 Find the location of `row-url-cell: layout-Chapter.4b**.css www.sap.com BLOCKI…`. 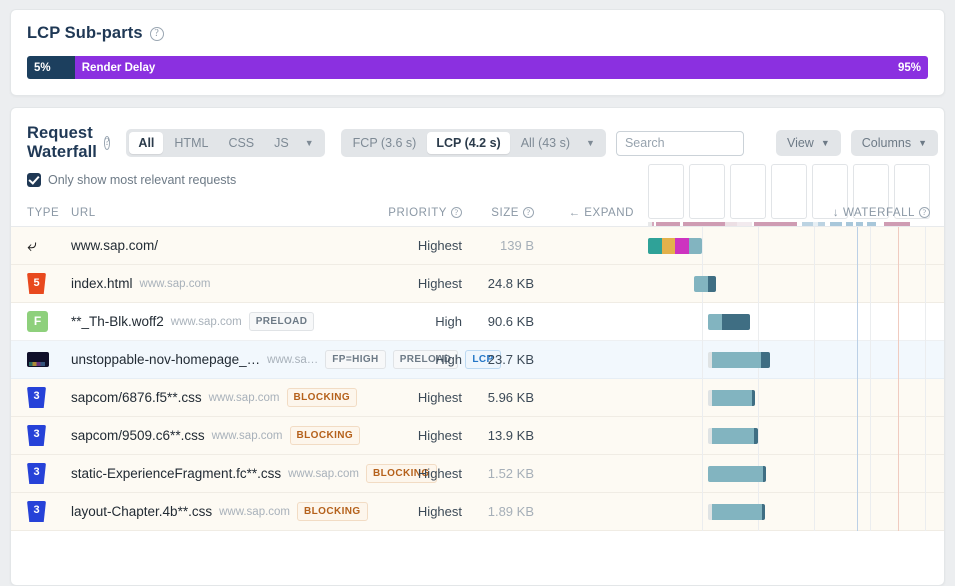

row-url-cell: layout-Chapter.4b**.css www.sap.com BLOCKI… is located at coordinates (219, 511).